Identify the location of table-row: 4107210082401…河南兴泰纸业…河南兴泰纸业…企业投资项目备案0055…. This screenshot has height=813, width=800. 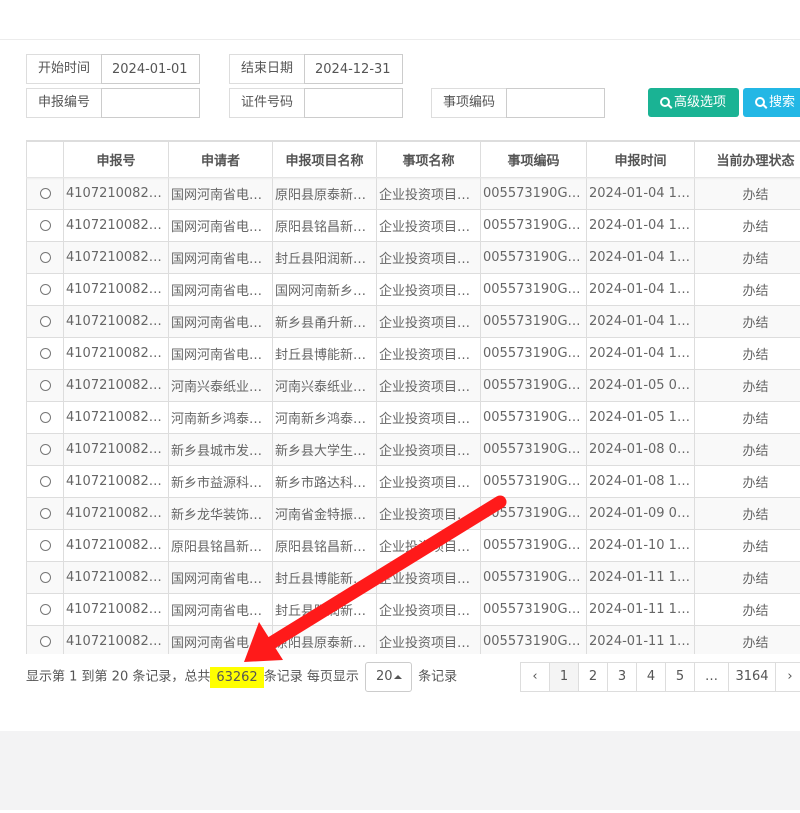
(413, 385).